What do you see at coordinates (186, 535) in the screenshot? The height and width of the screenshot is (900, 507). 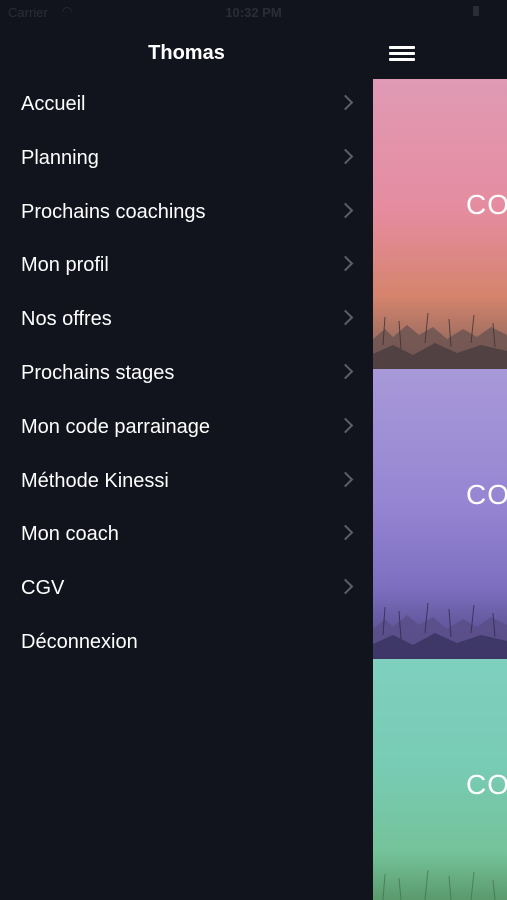 I see `menu-item-mon-coach: Mon coach` at bounding box center [186, 535].